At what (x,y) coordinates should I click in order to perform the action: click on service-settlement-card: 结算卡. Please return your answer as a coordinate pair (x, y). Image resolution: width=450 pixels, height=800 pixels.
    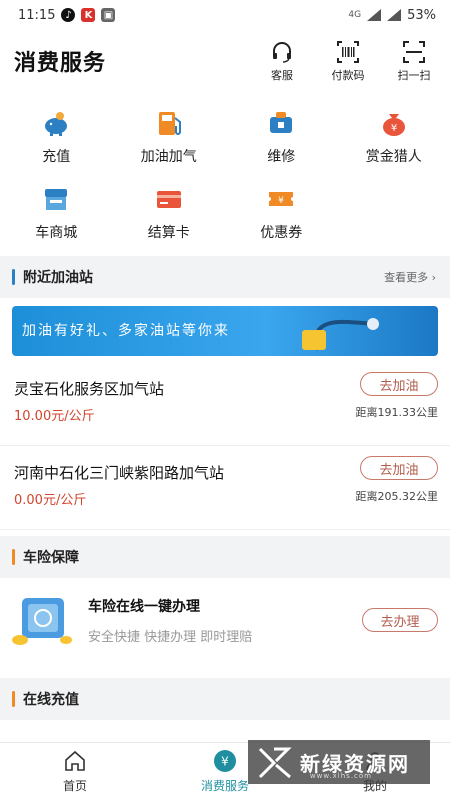
    Looking at the image, I should click on (169, 213).